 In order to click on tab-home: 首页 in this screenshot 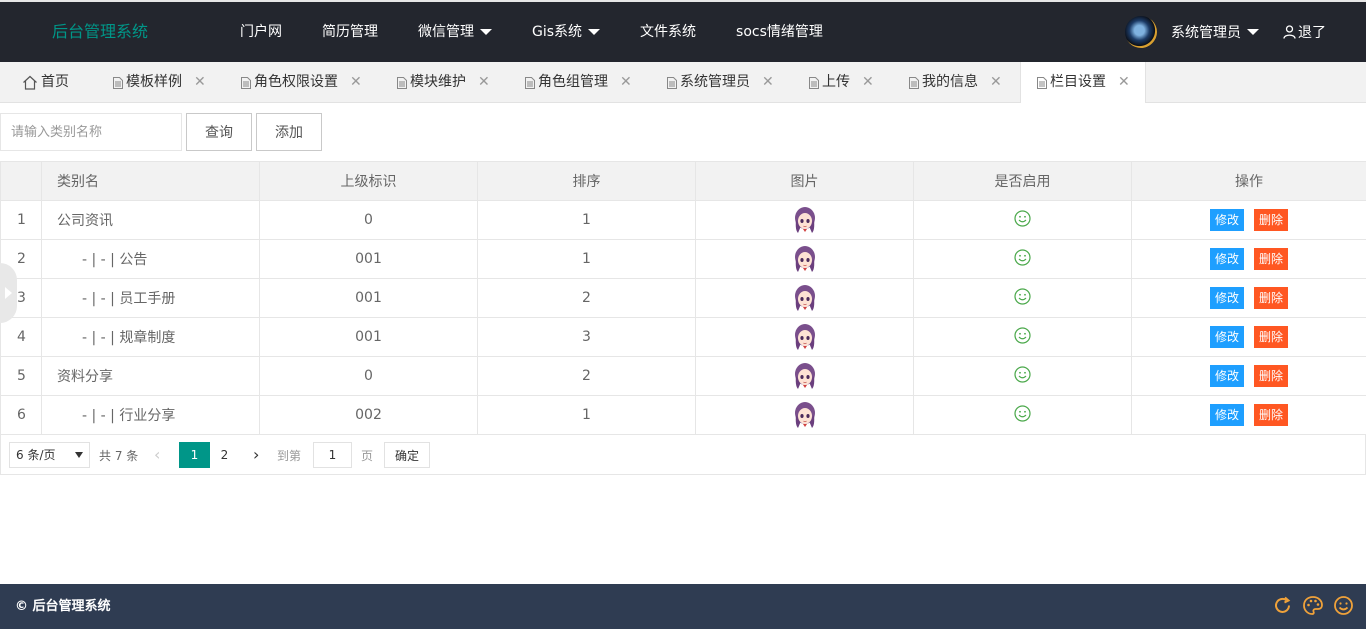, I will do `click(45, 82)`.